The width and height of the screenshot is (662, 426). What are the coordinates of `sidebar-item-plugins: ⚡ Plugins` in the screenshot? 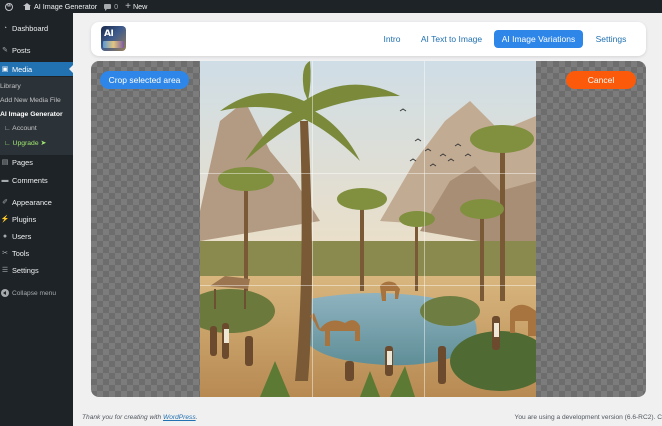 It's located at (36, 219).